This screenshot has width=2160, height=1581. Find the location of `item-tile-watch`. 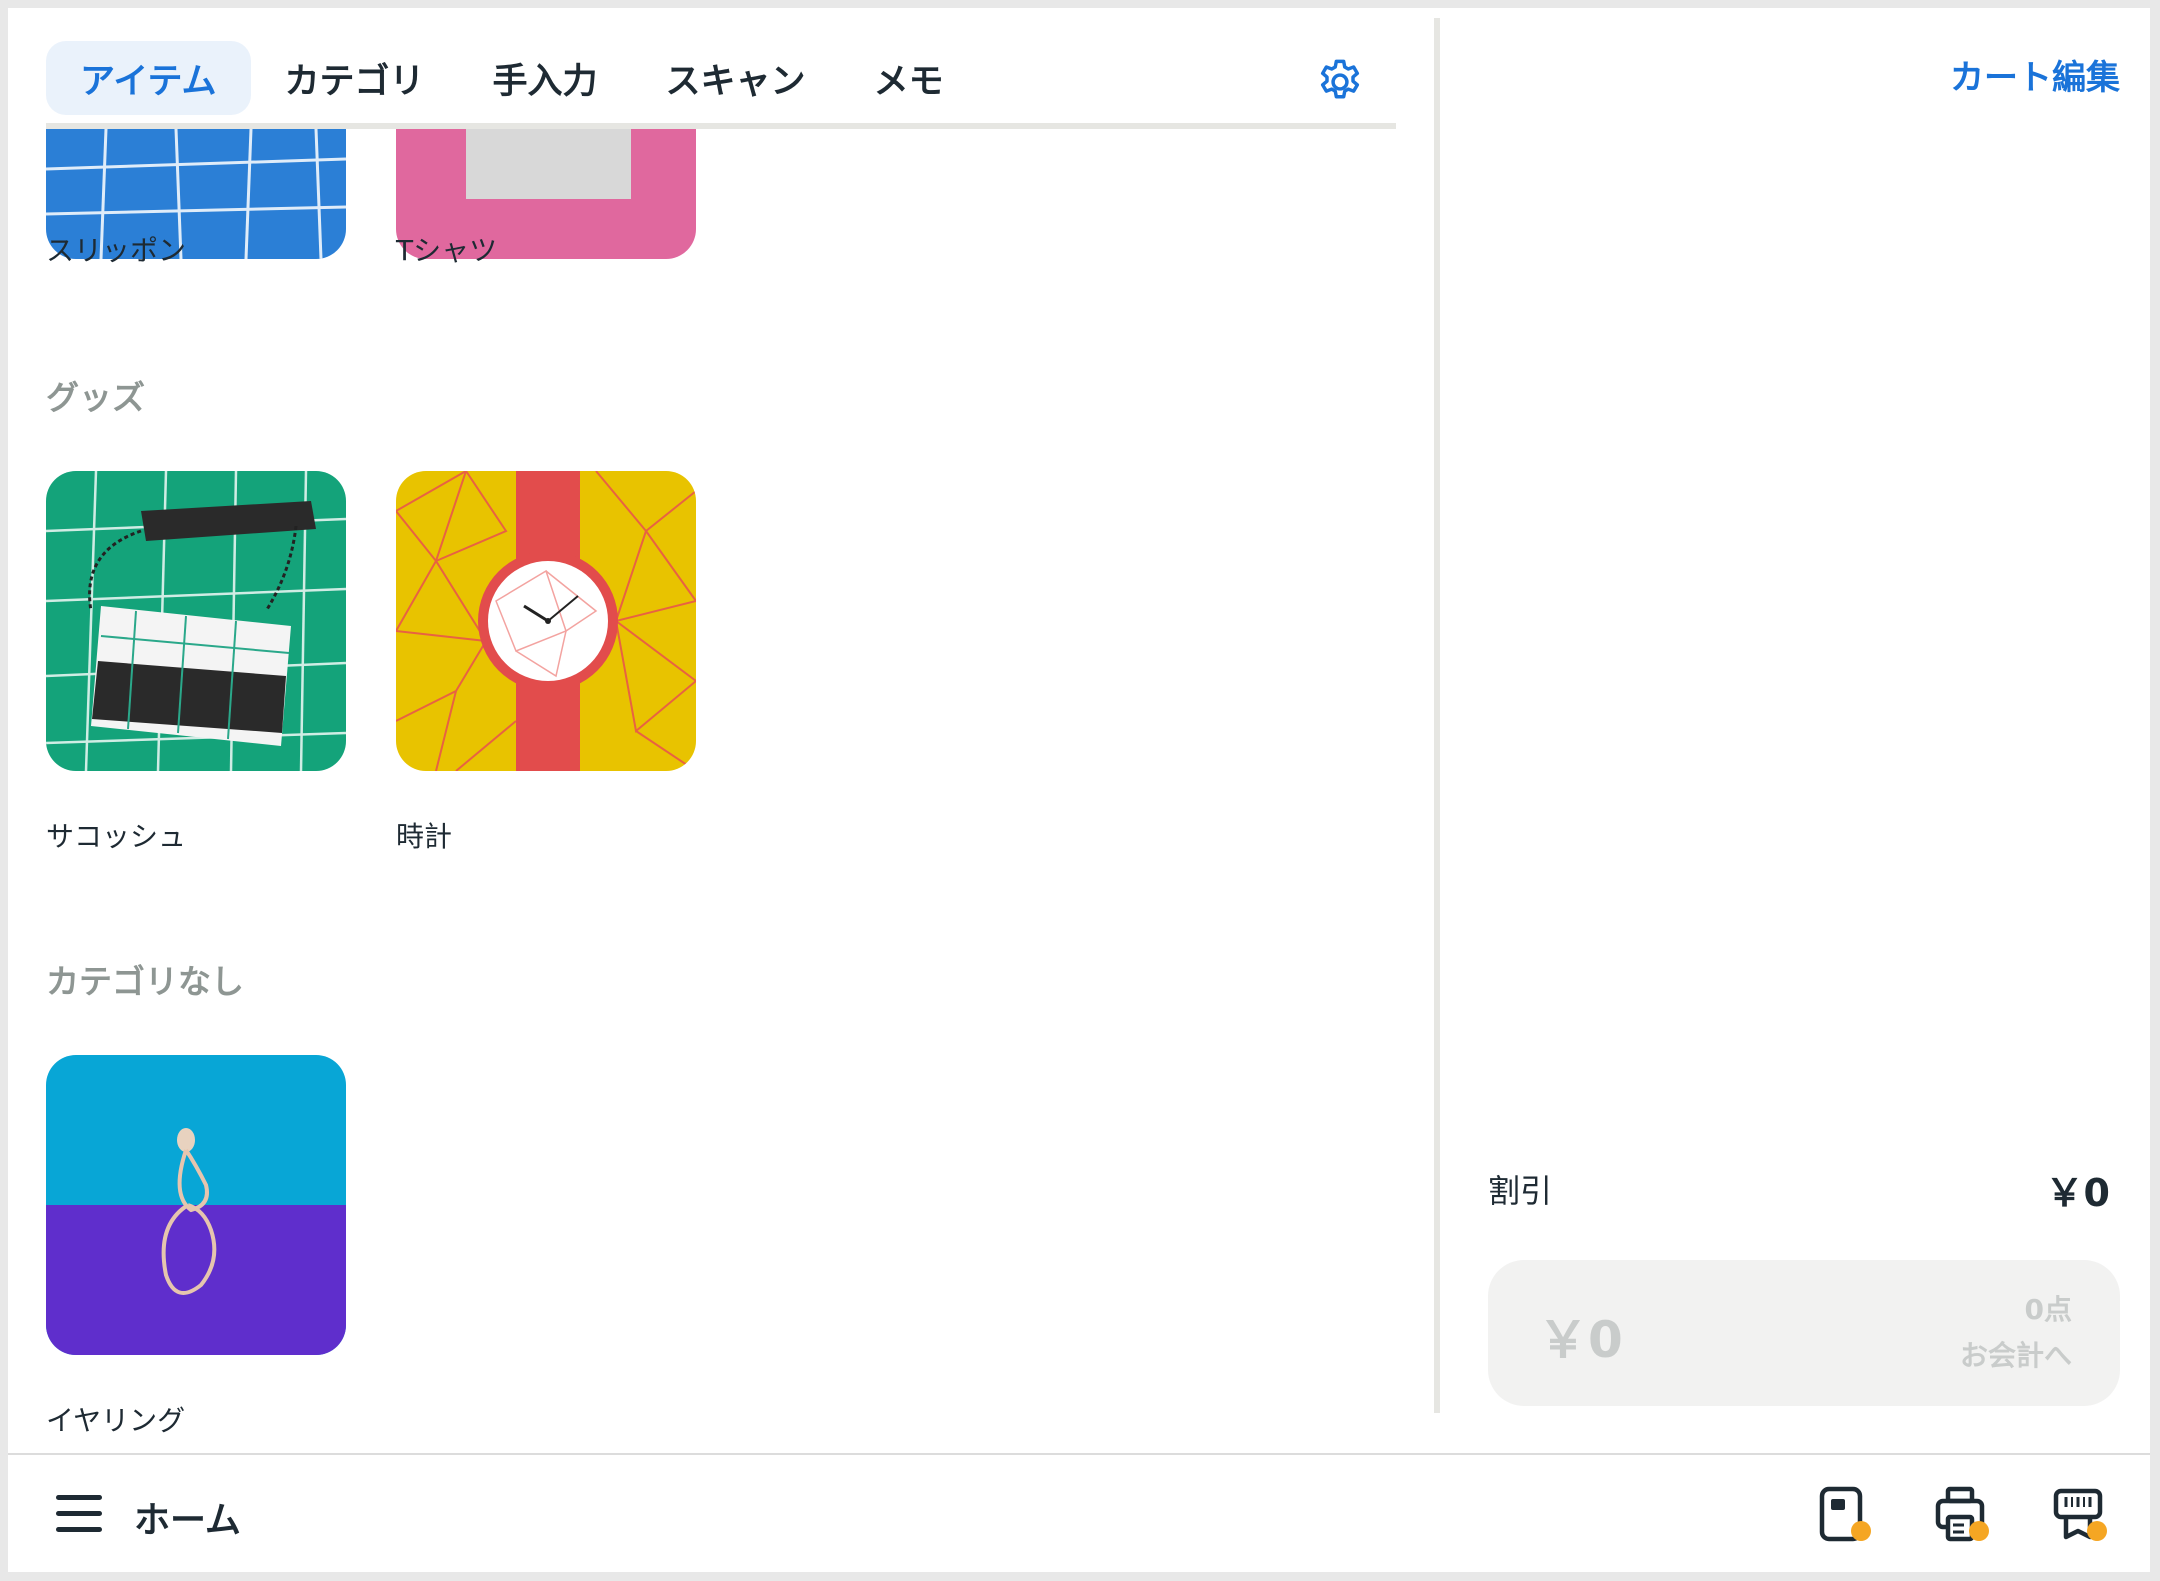

item-tile-watch is located at coordinates (546, 621).